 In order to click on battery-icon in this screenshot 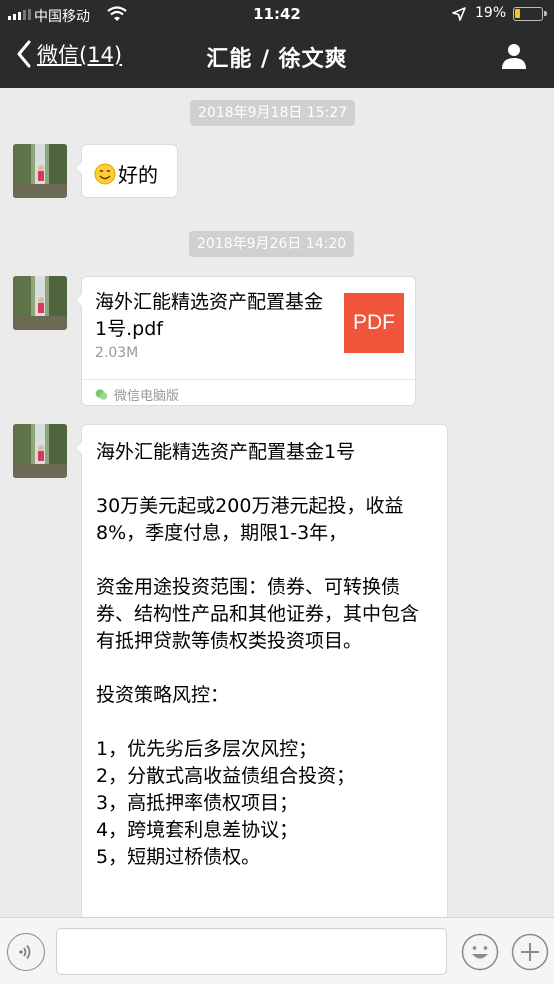, I will do `click(530, 14)`.